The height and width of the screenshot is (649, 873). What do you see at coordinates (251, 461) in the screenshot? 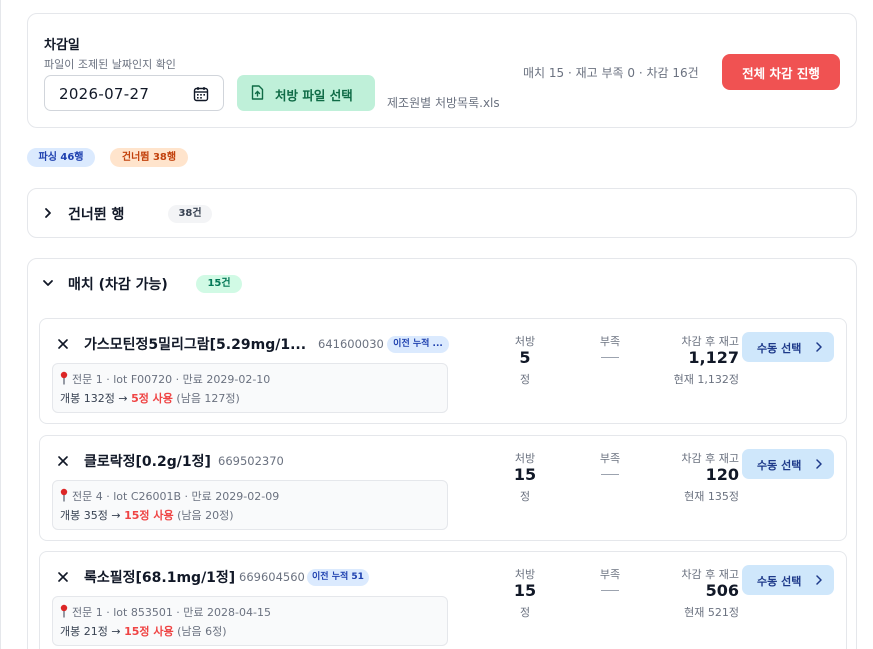
I see `drug-code: 669502370` at bounding box center [251, 461].